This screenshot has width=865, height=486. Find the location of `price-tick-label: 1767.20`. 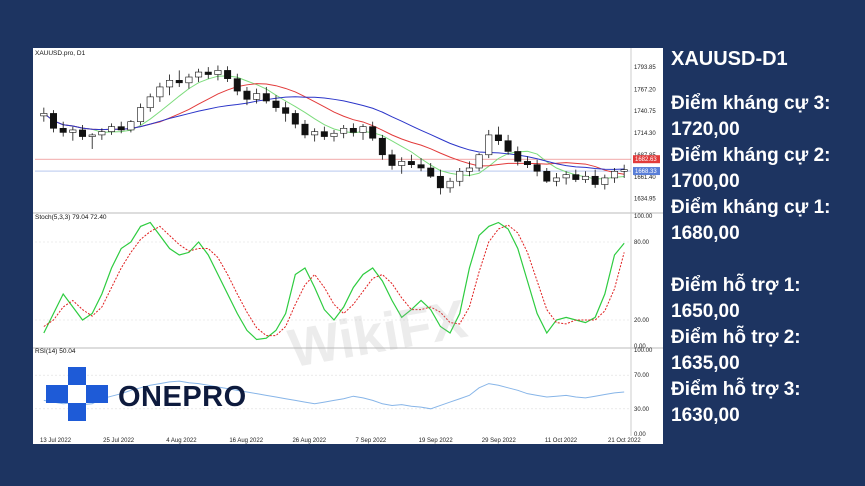

price-tick-label: 1767.20 is located at coordinates (645, 90).